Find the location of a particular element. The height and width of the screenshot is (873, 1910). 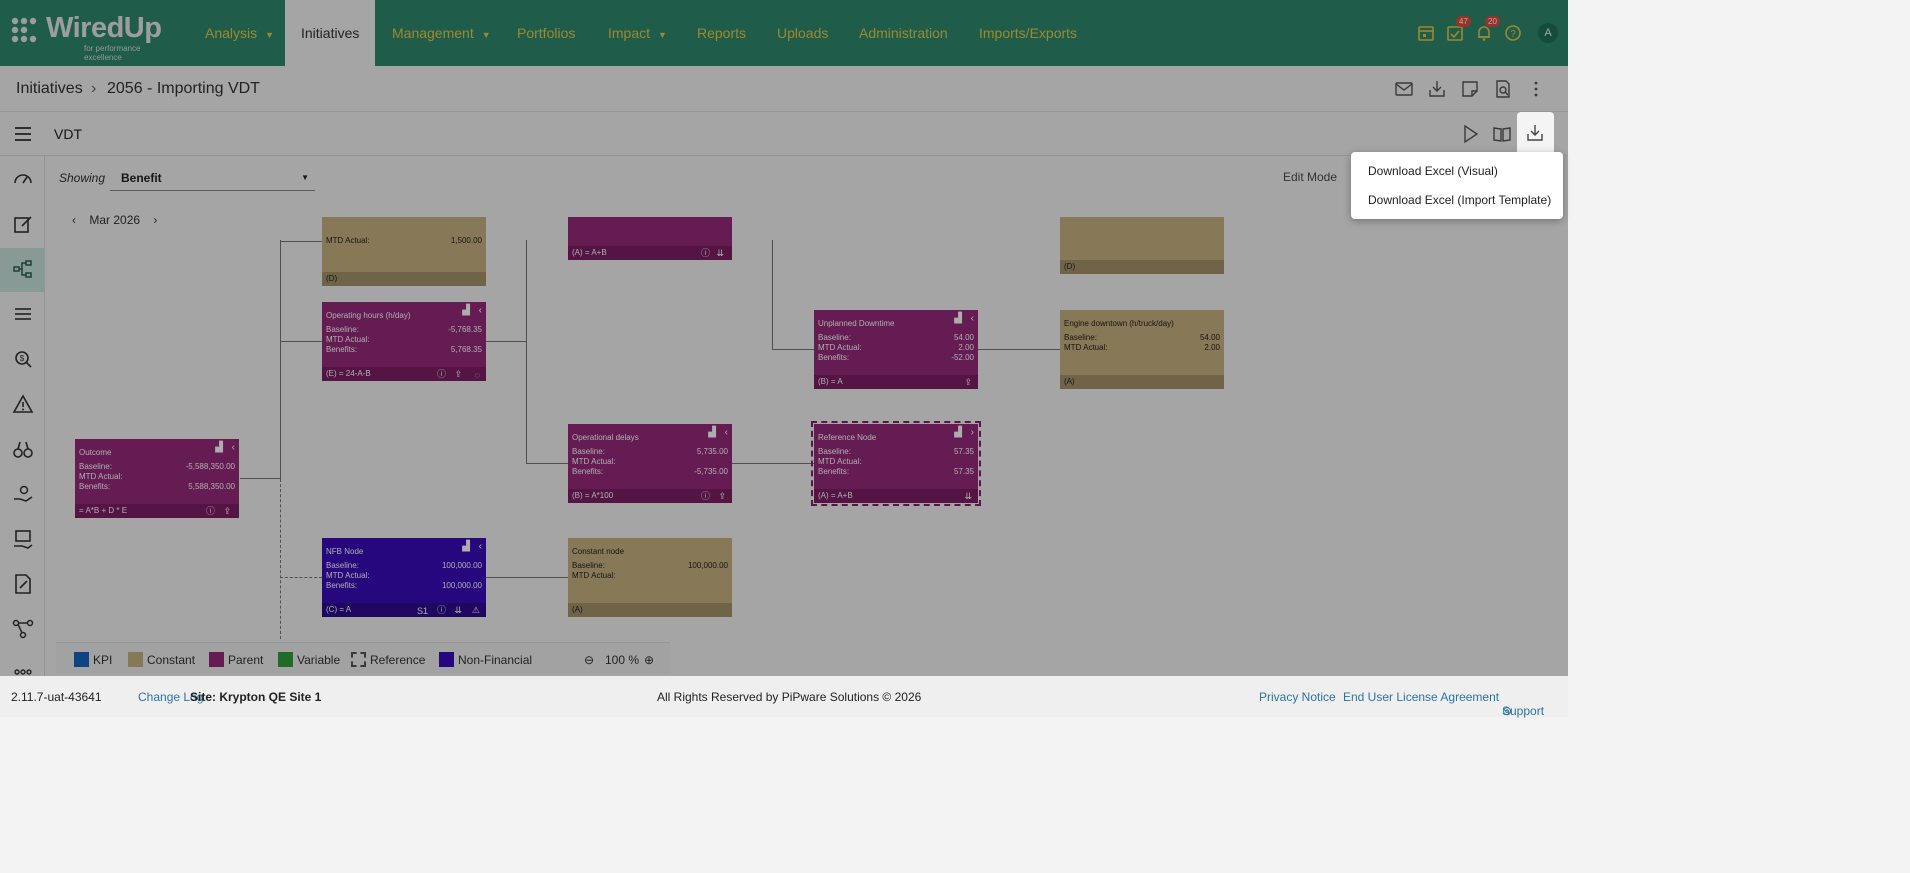

edit-mode-label: Edit Mode is located at coordinates (1310, 177).